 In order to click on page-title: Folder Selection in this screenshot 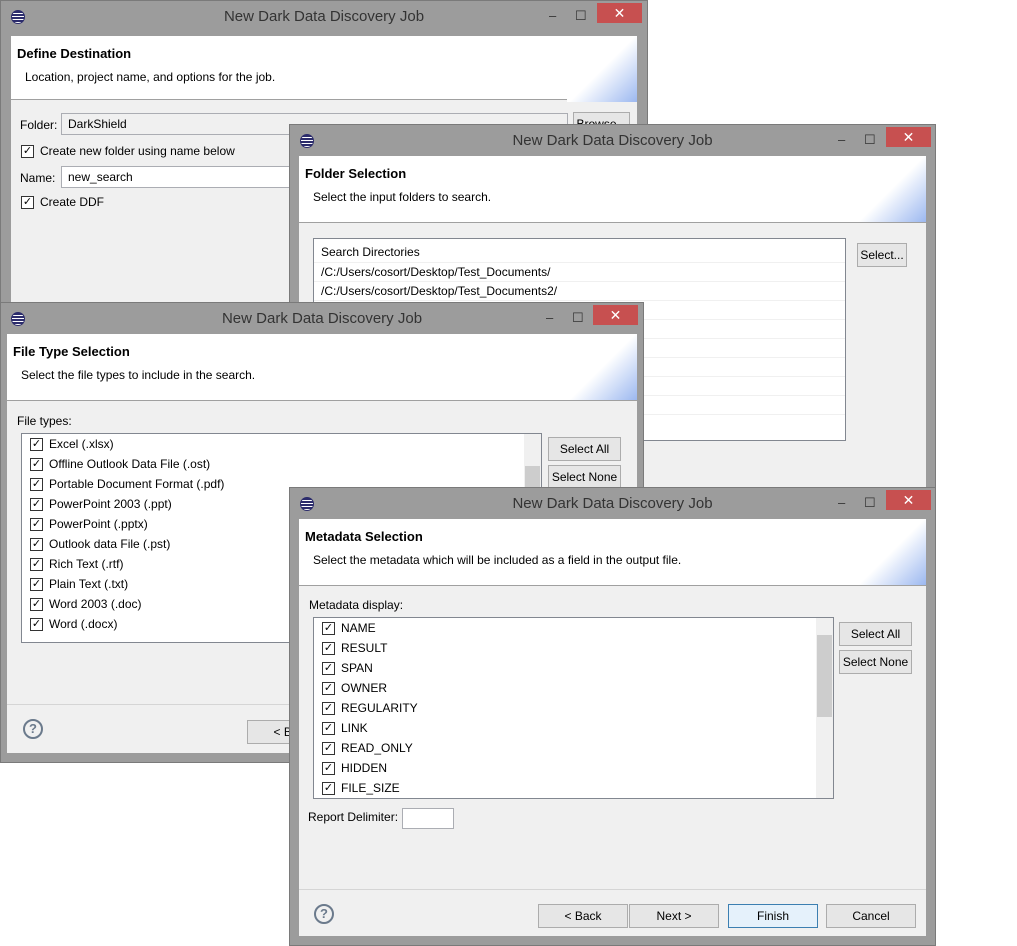, I will do `click(356, 173)`.